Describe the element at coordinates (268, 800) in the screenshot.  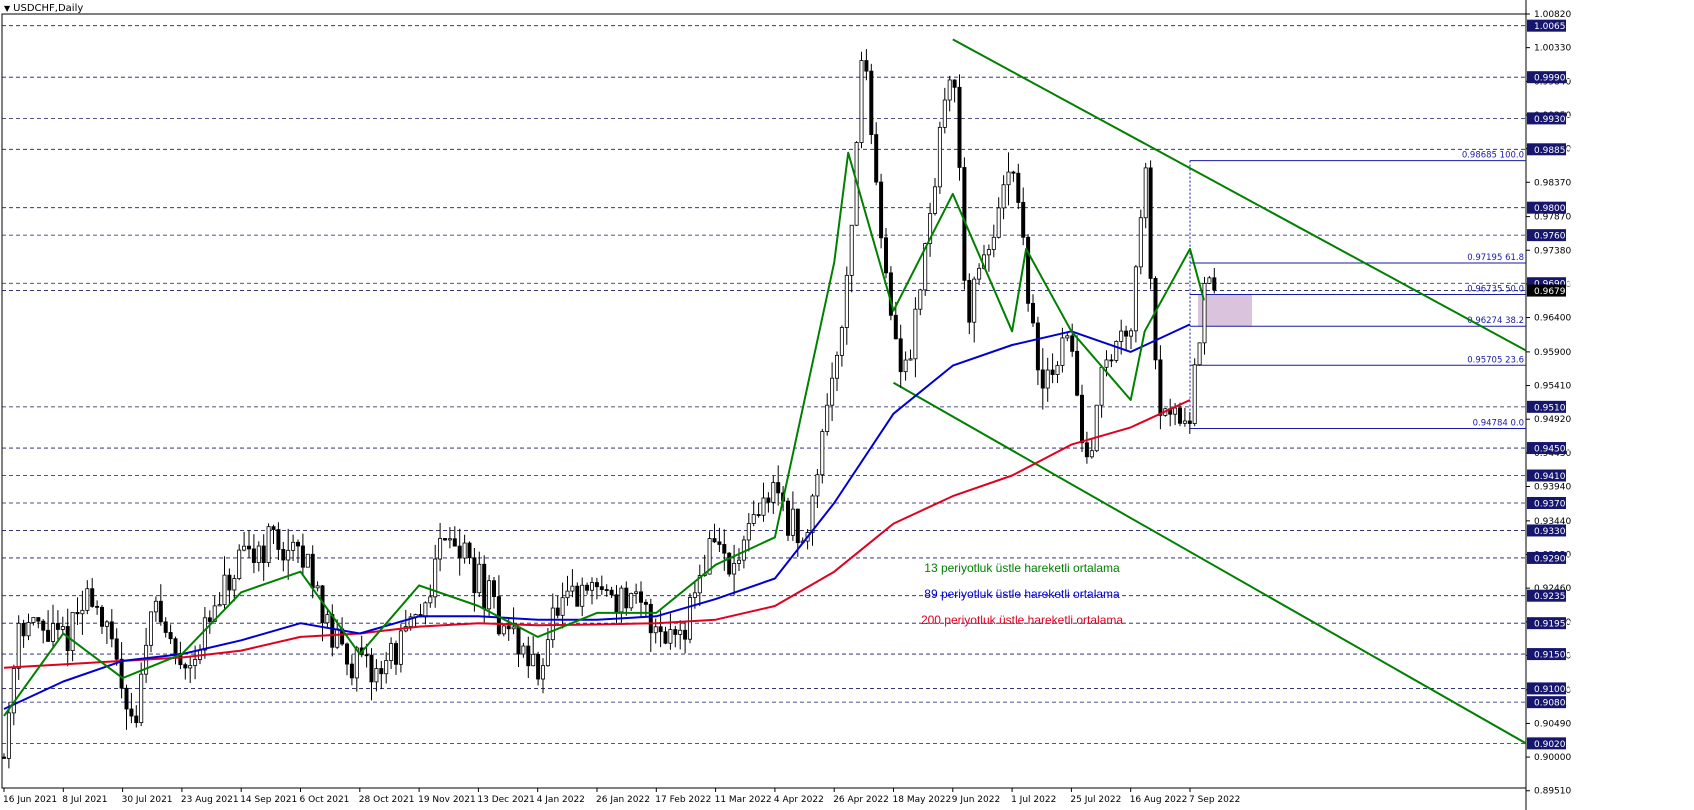
I see `date-tick-label: 14 Sep 2021` at that location.